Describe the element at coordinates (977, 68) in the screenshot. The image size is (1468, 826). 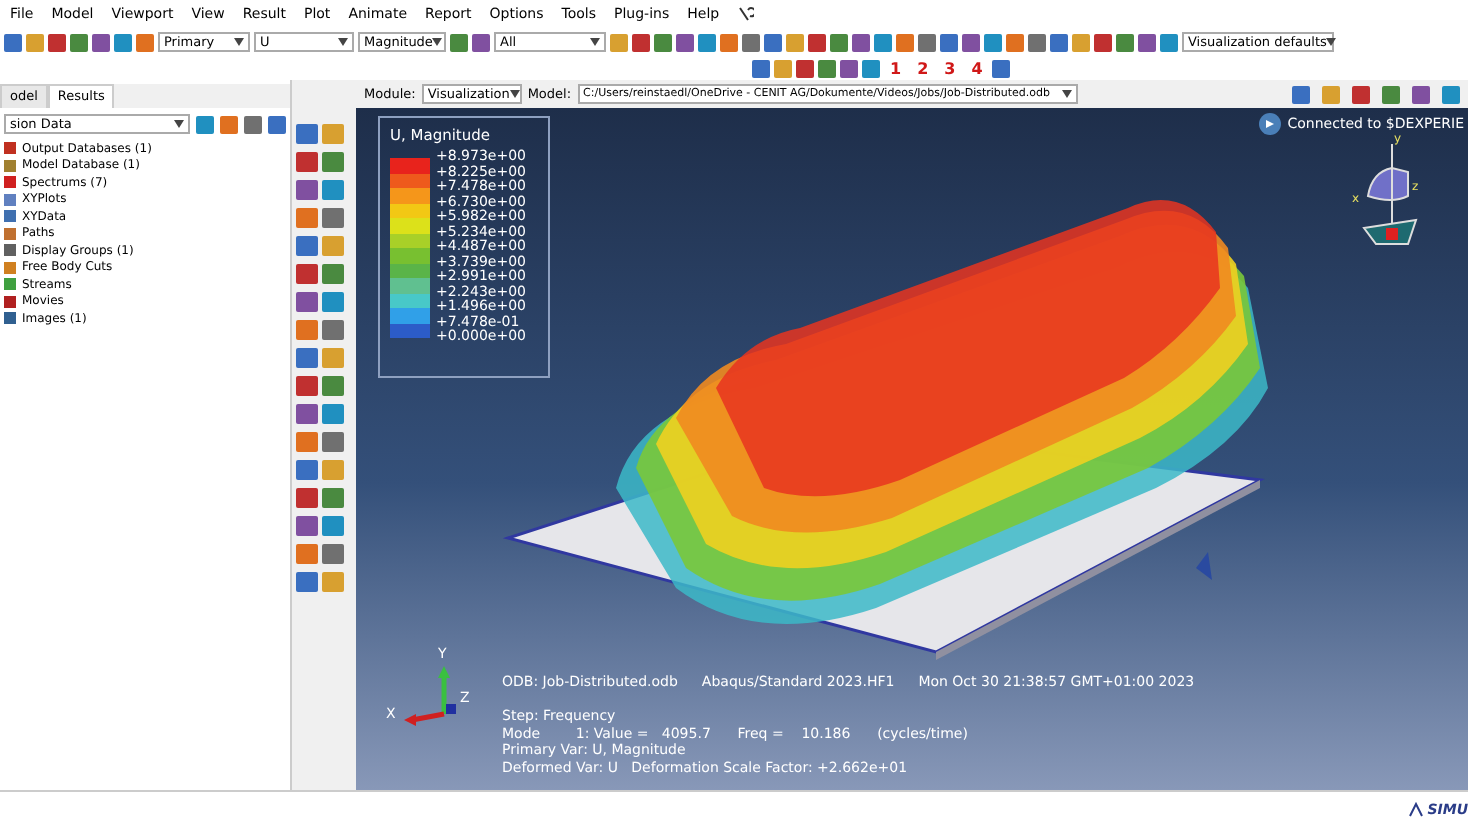
I see `view-number-button: 4` at that location.